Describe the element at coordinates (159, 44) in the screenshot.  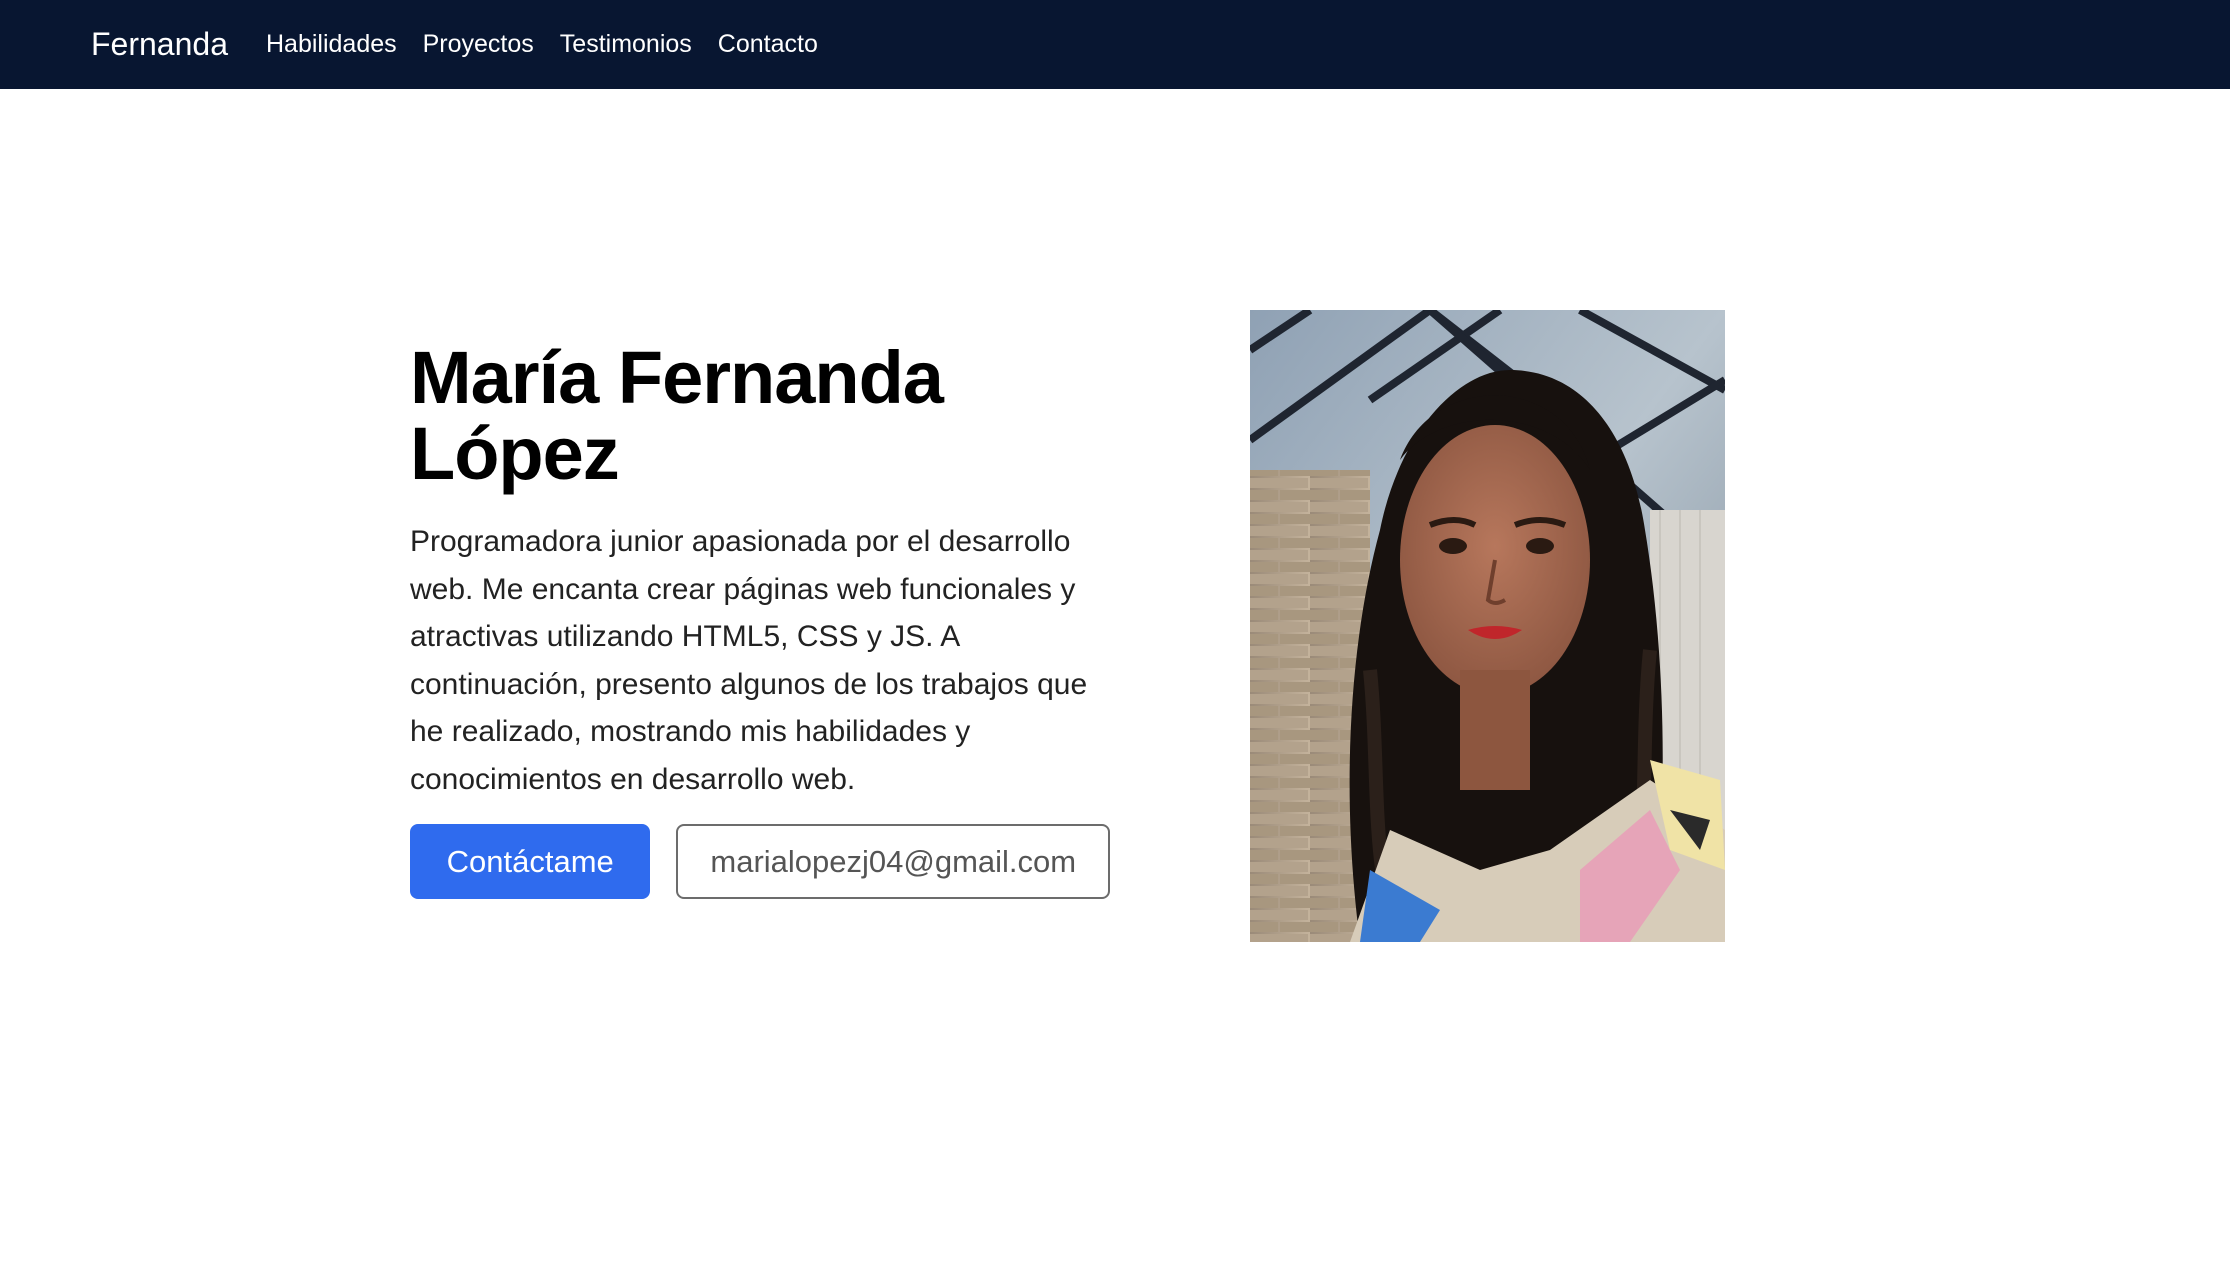
I see `brand-link: Fernanda` at that location.